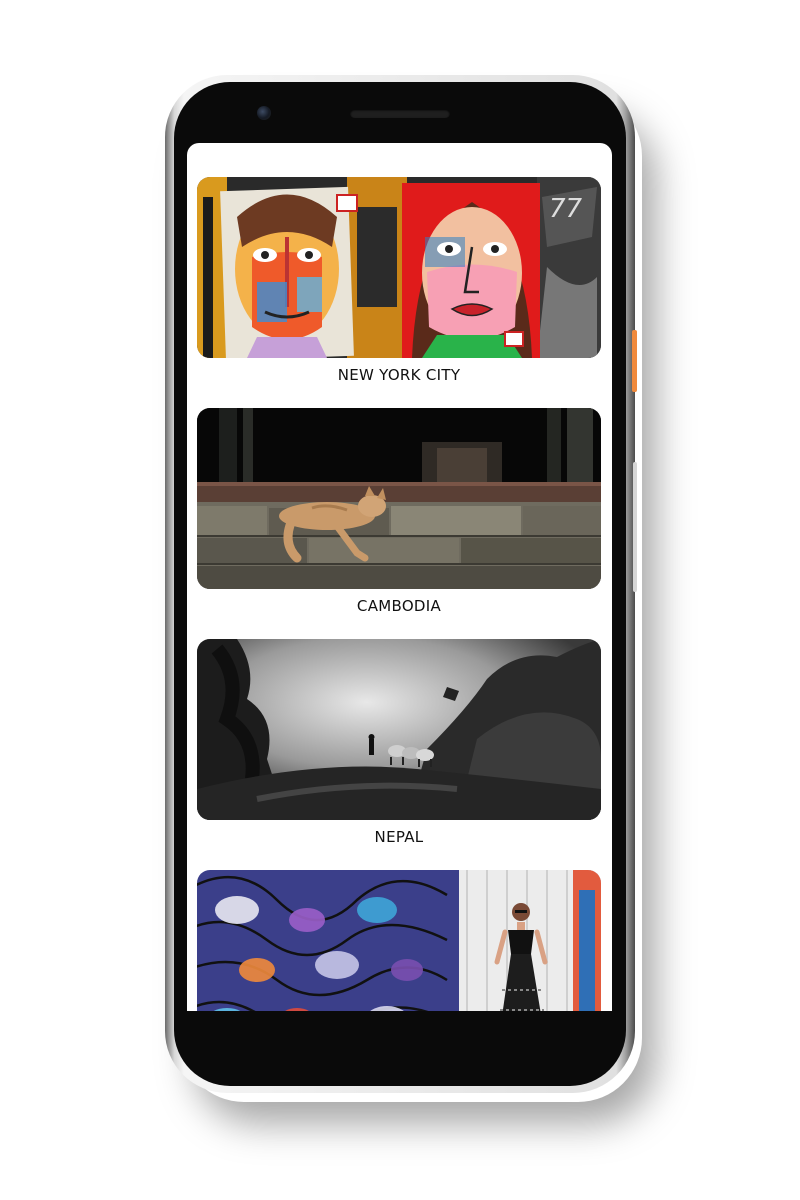 Image resolution: width=800 pixels, height=1200 pixels. I want to click on gallery-card-cambodia: CAMBODIA, so click(399, 512).